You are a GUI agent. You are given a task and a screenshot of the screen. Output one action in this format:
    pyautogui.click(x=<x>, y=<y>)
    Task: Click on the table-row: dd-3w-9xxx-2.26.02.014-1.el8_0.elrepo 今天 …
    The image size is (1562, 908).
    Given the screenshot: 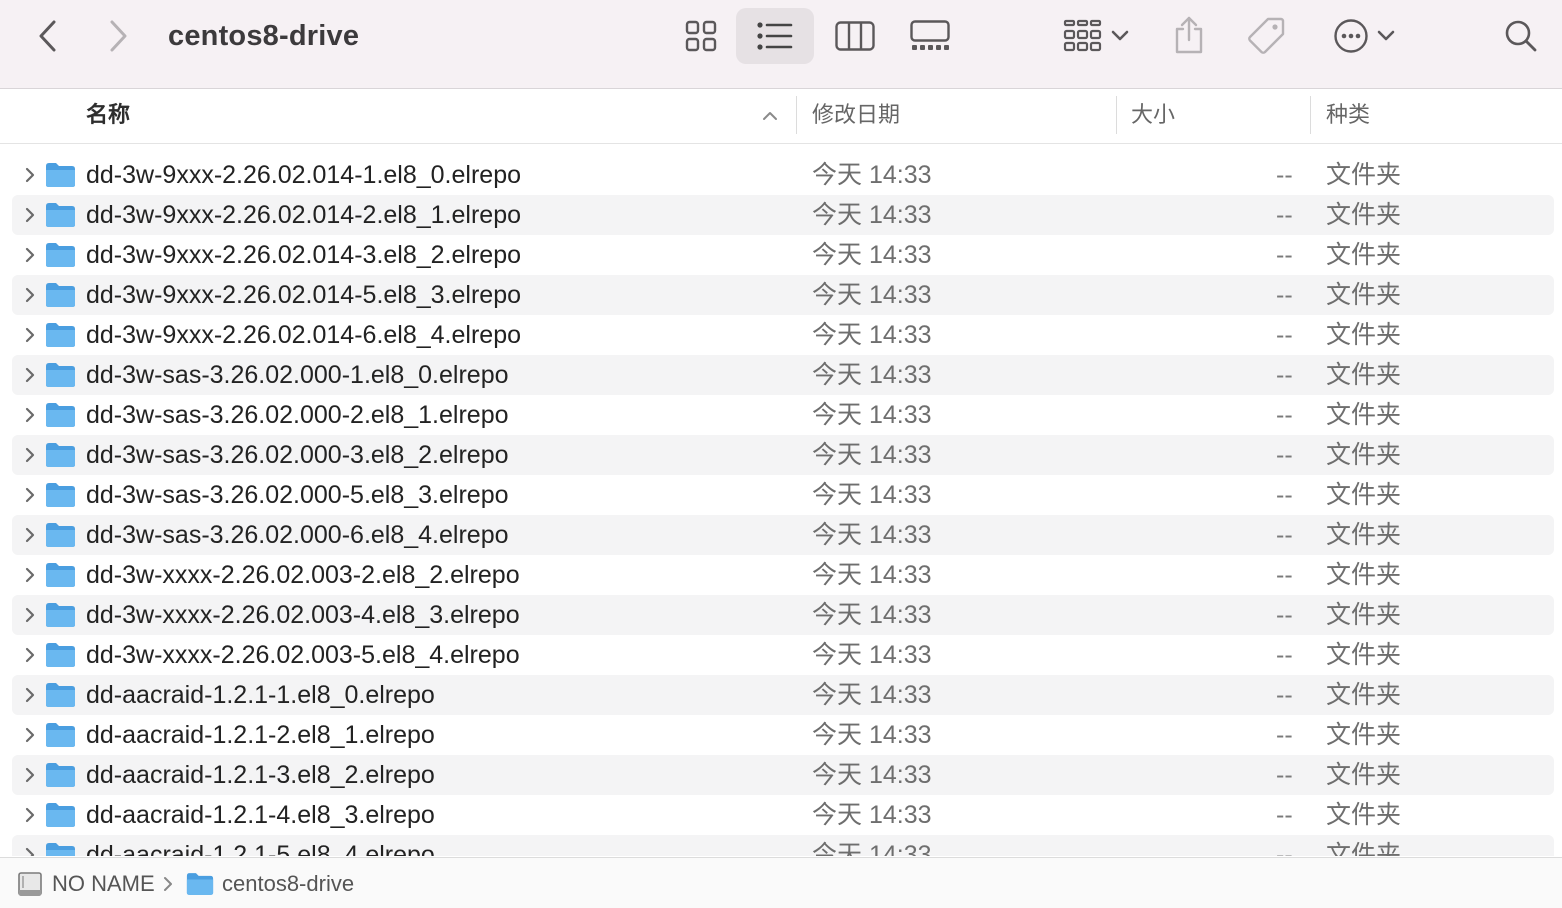 What is the action you would take?
    pyautogui.click(x=781, y=175)
    